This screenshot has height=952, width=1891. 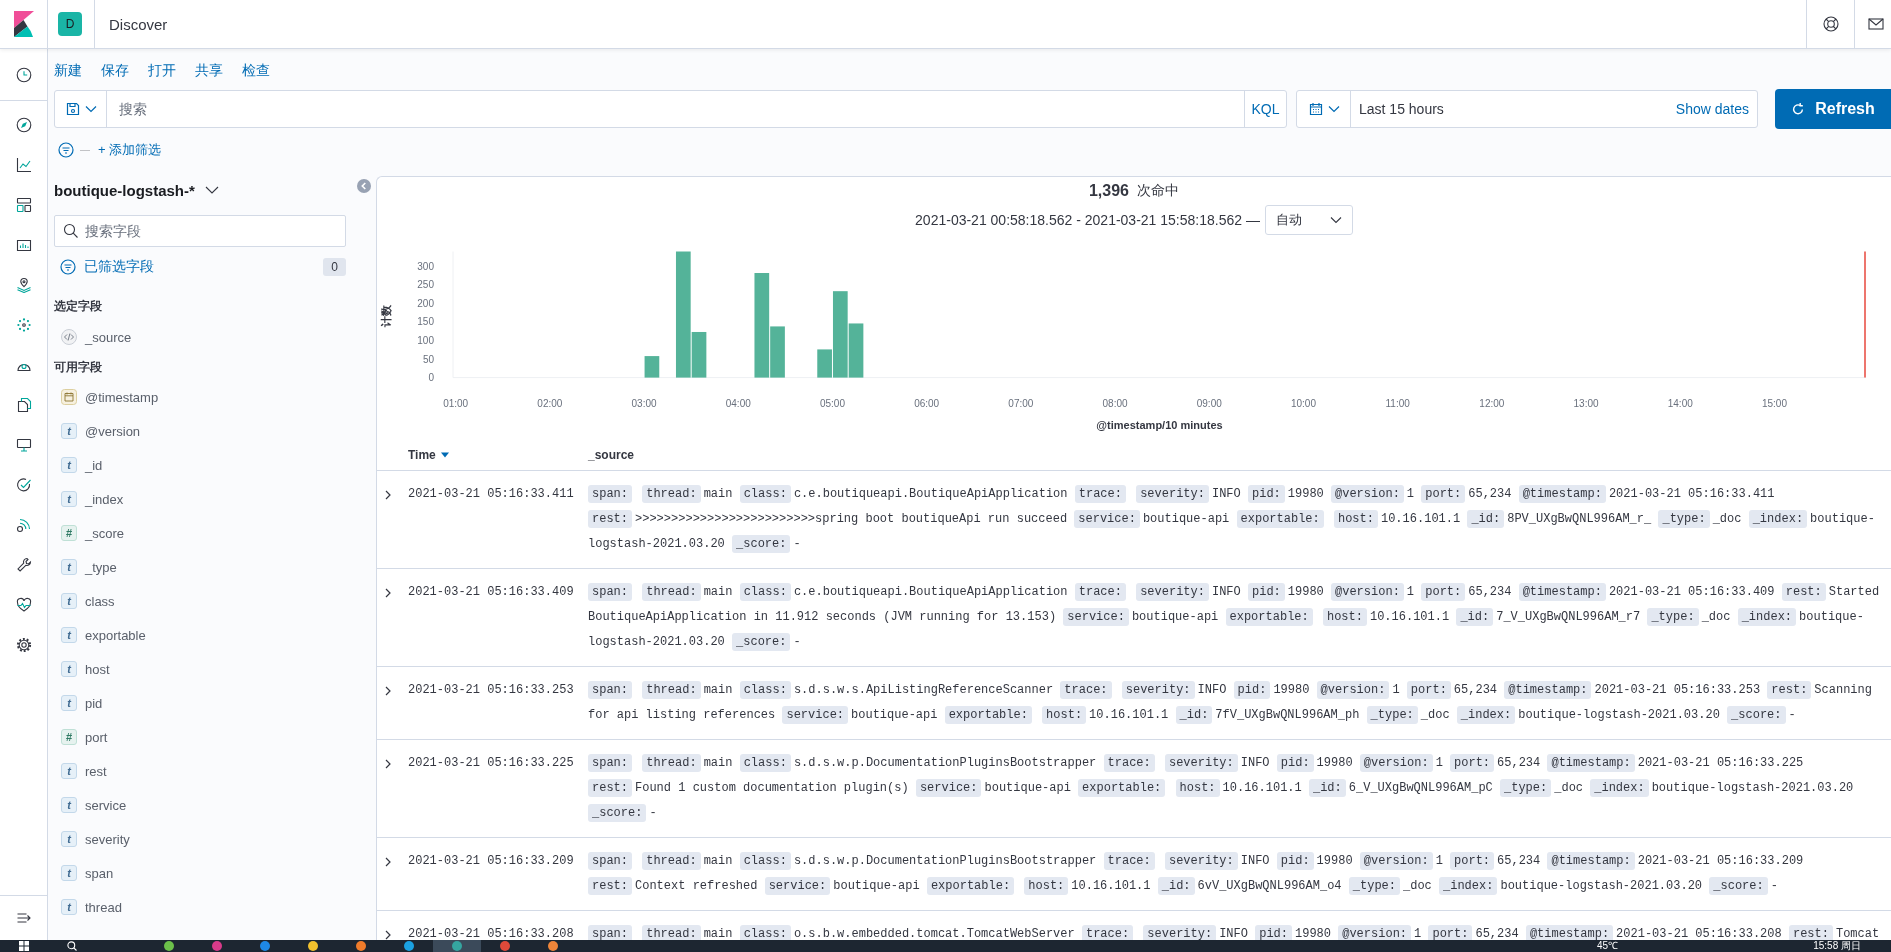 I want to click on page-title: Discover, so click(x=138, y=24).